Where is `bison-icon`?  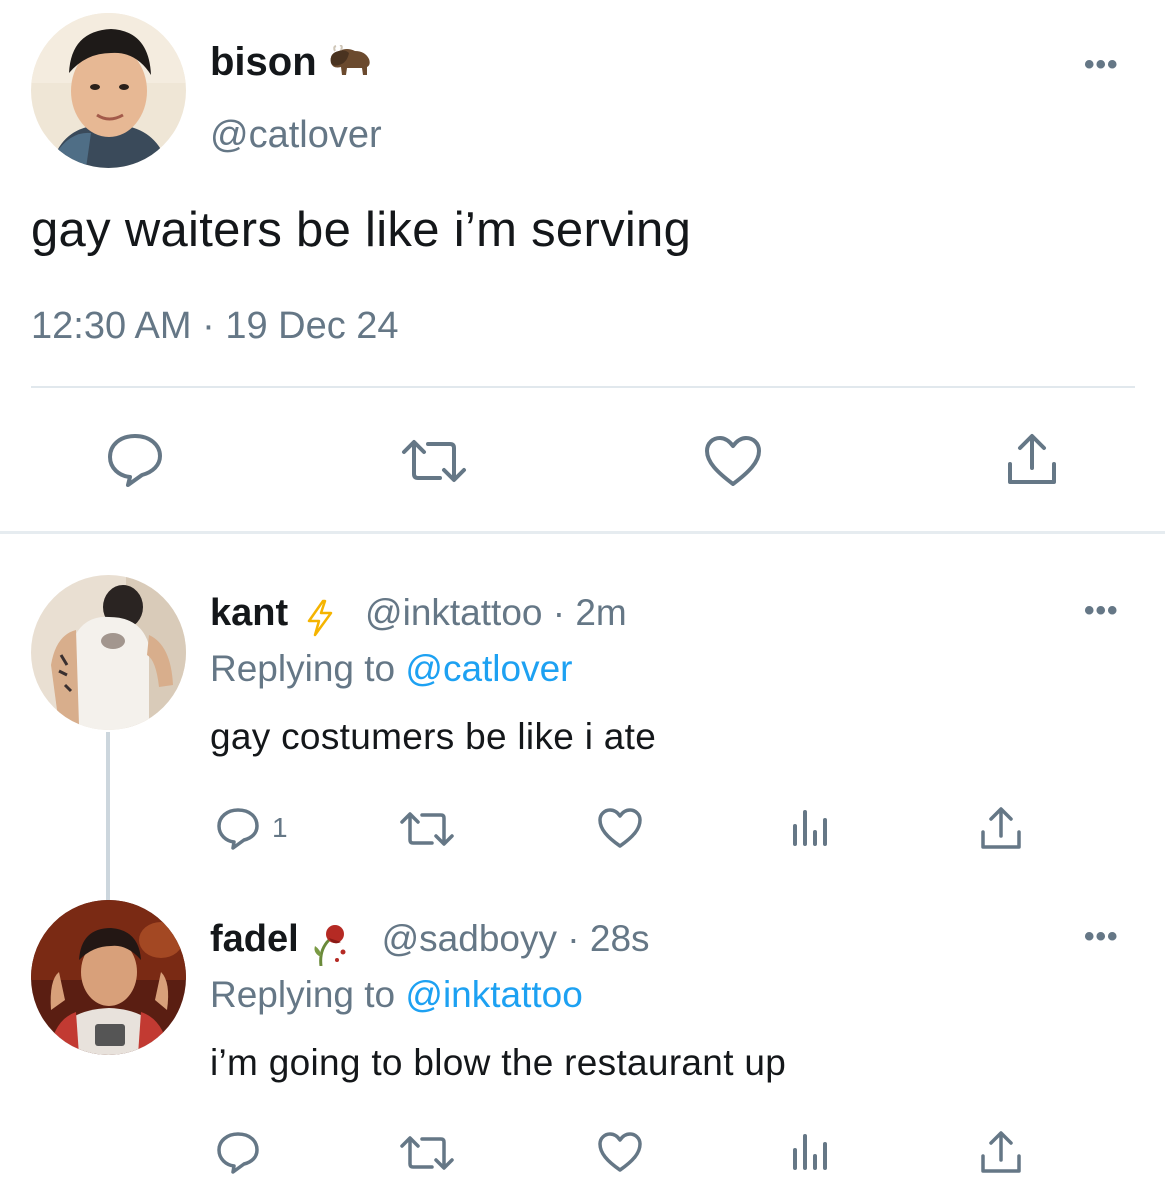 bison-icon is located at coordinates (350, 64).